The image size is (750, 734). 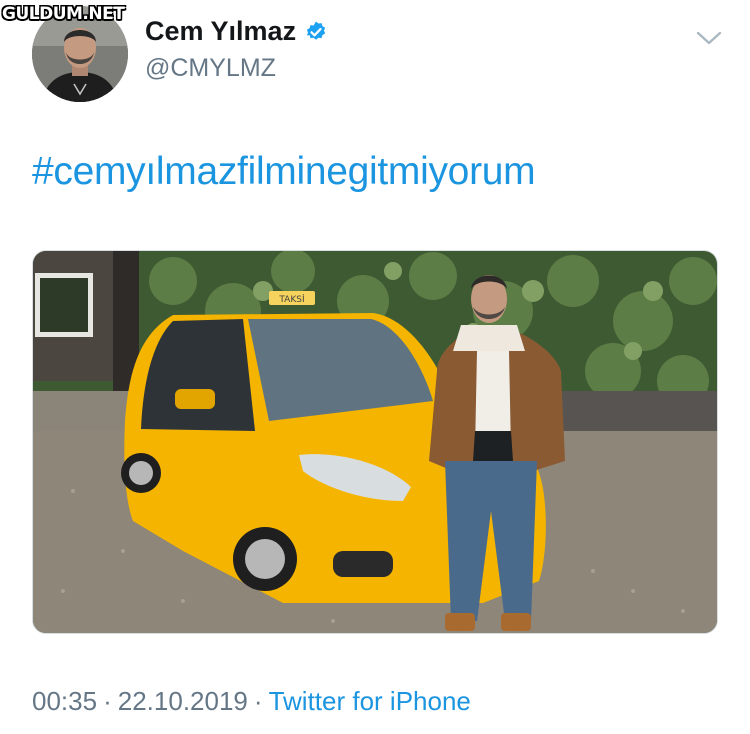 I want to click on author-name-text: Cem Yılmaz, so click(x=221, y=31).